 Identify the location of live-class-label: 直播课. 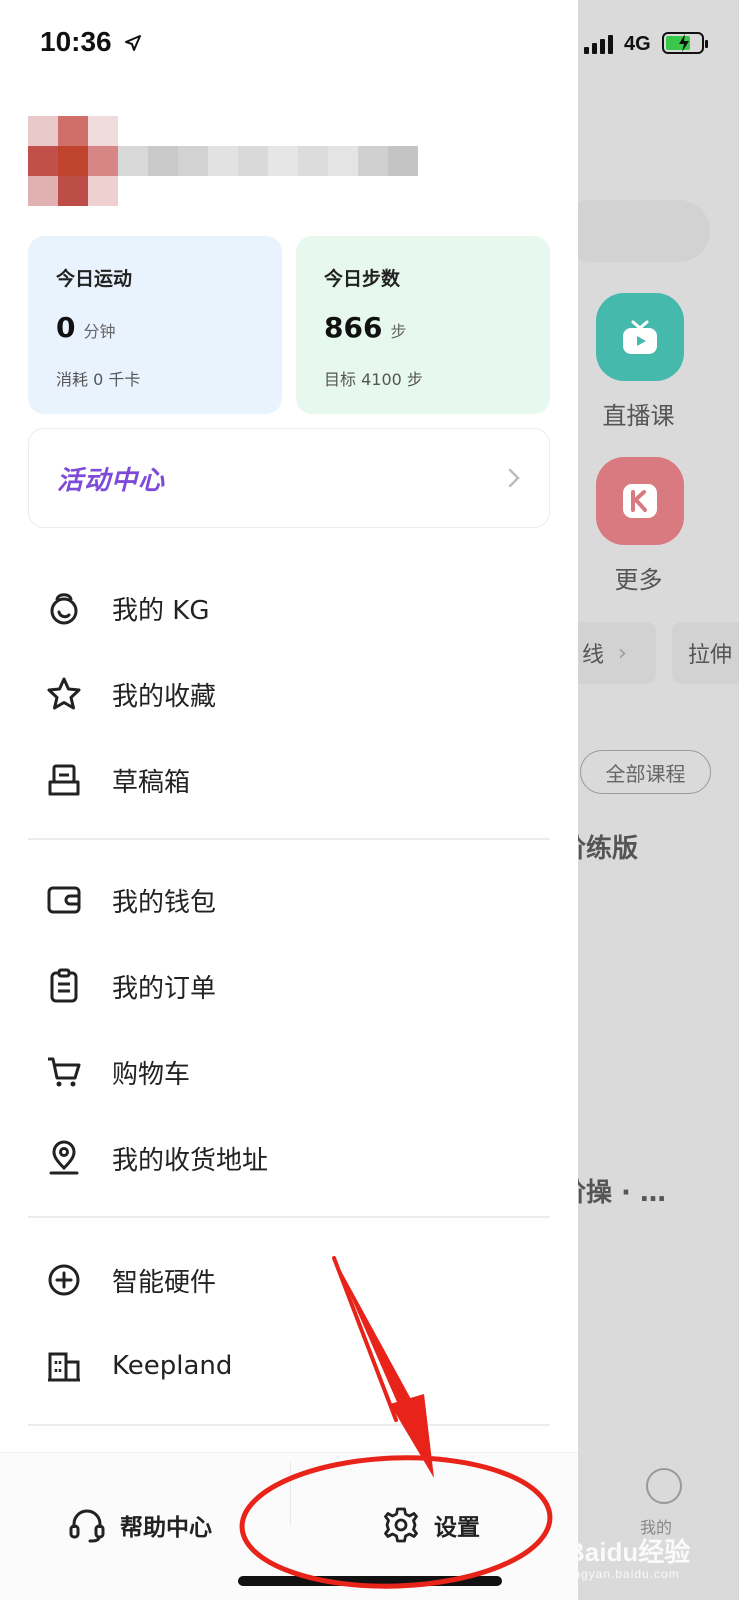
(638, 416).